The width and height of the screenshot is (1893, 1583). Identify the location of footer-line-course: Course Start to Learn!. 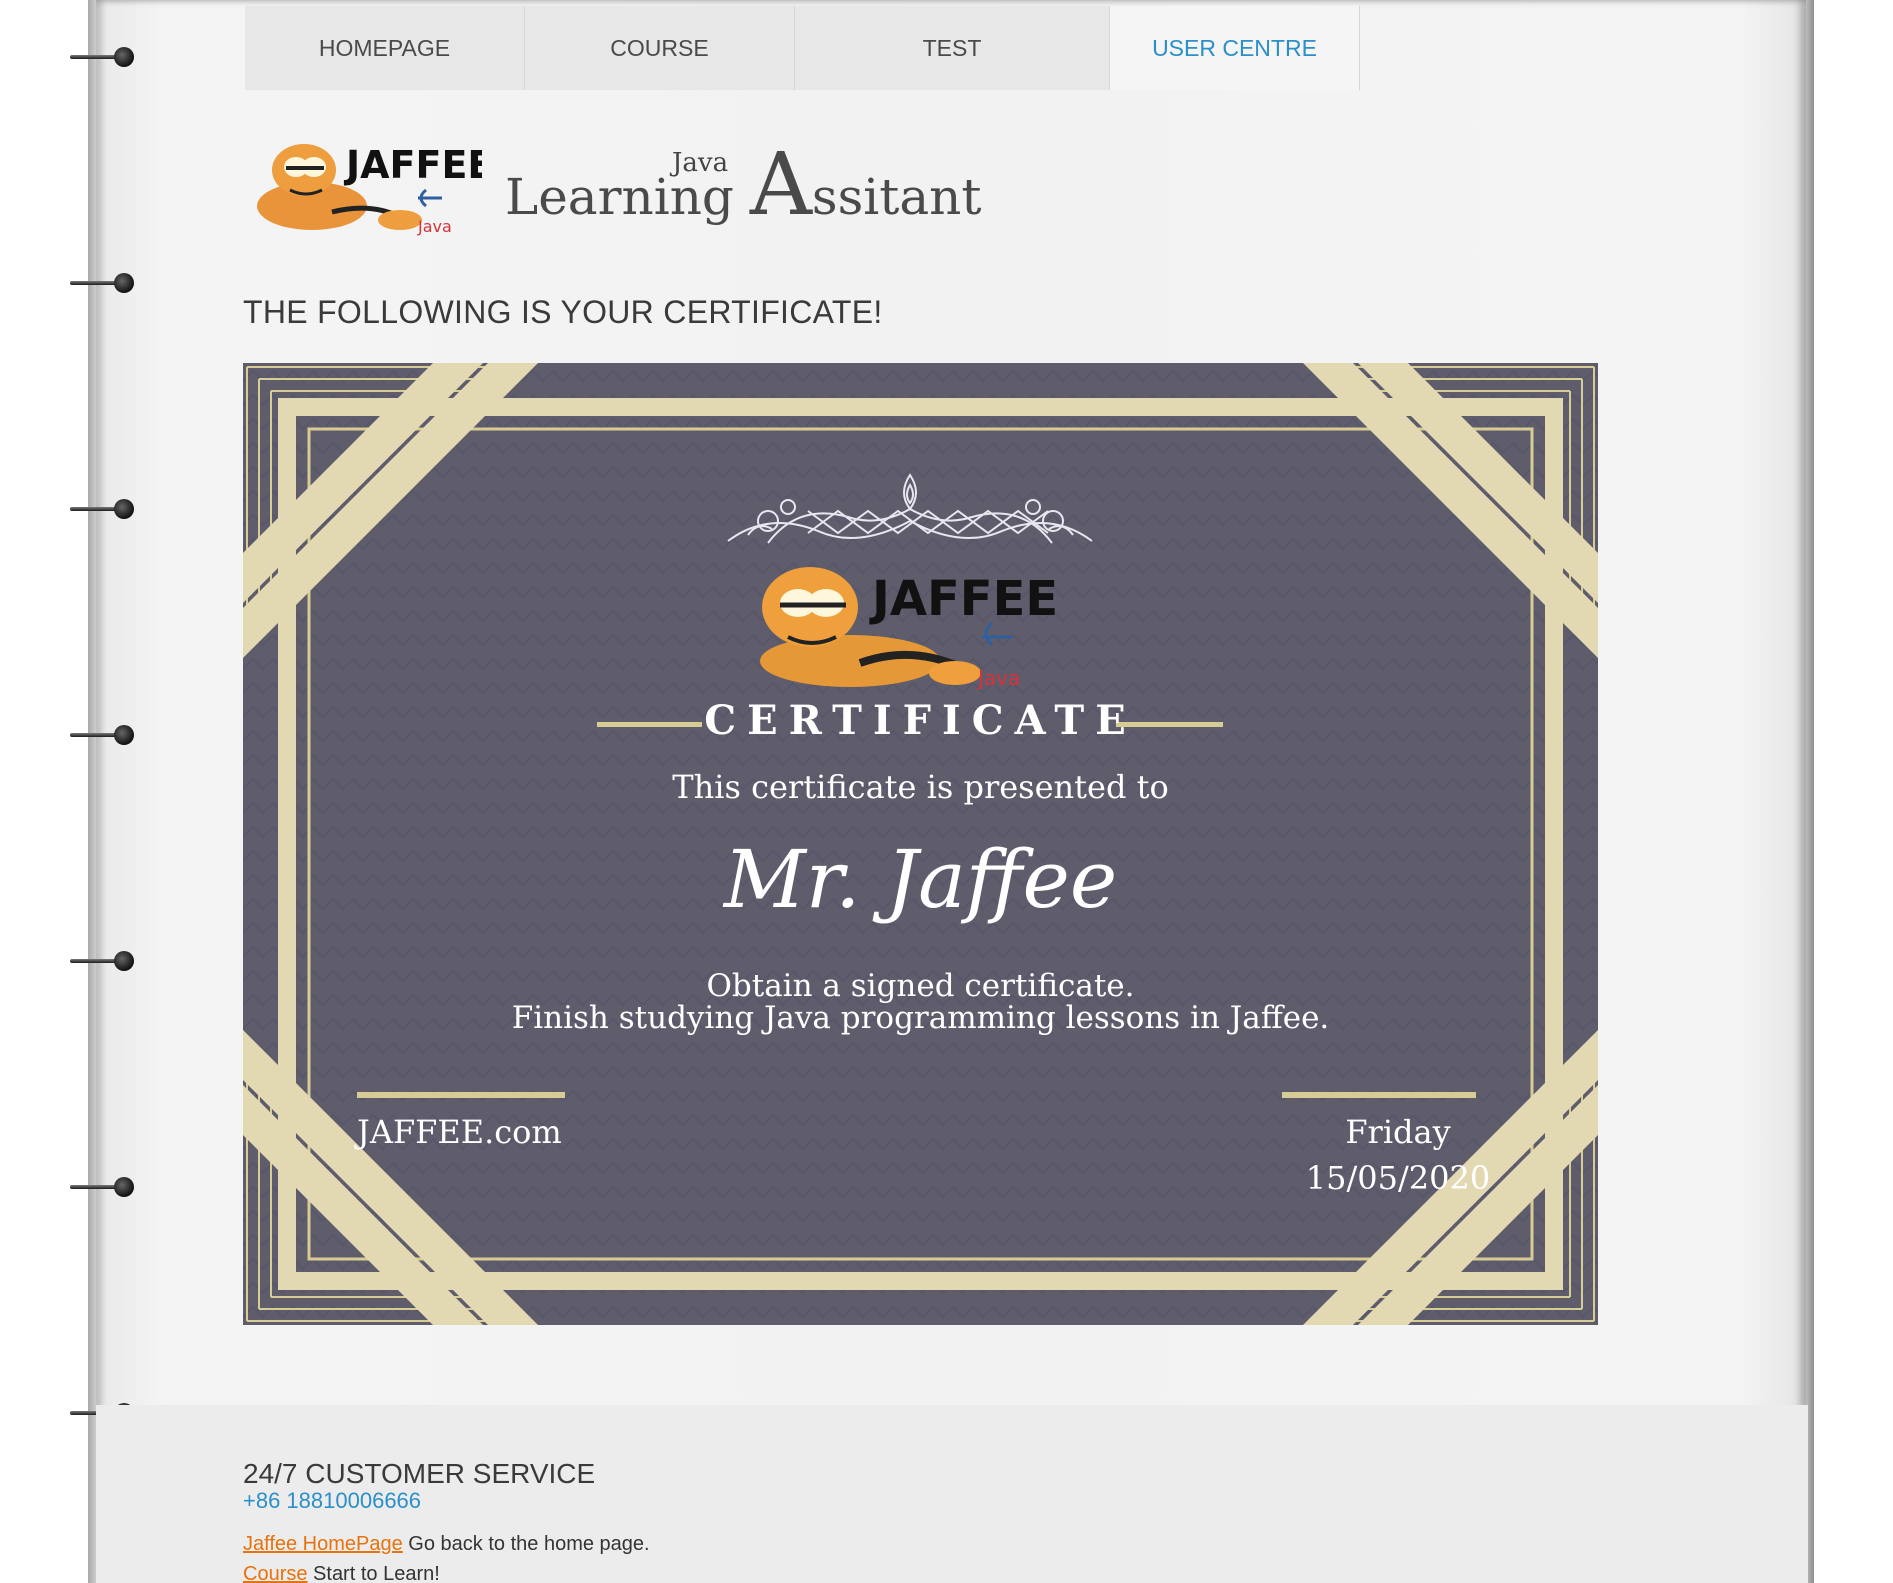
(341, 1573).